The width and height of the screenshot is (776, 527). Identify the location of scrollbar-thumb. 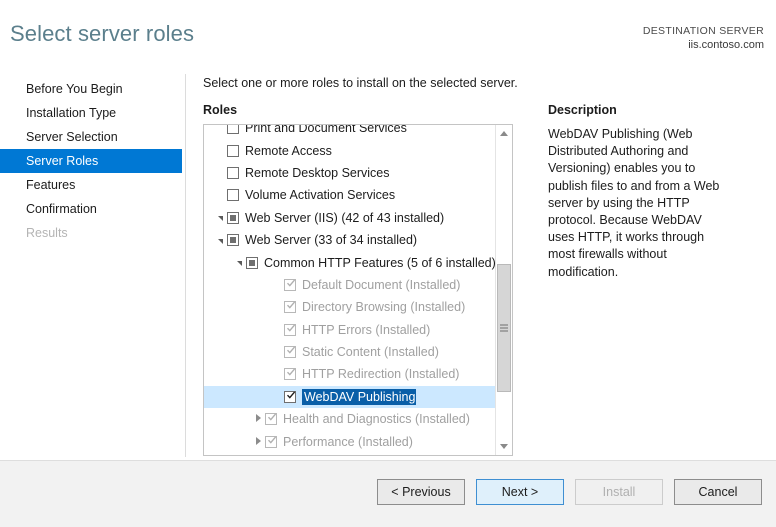
(504, 328).